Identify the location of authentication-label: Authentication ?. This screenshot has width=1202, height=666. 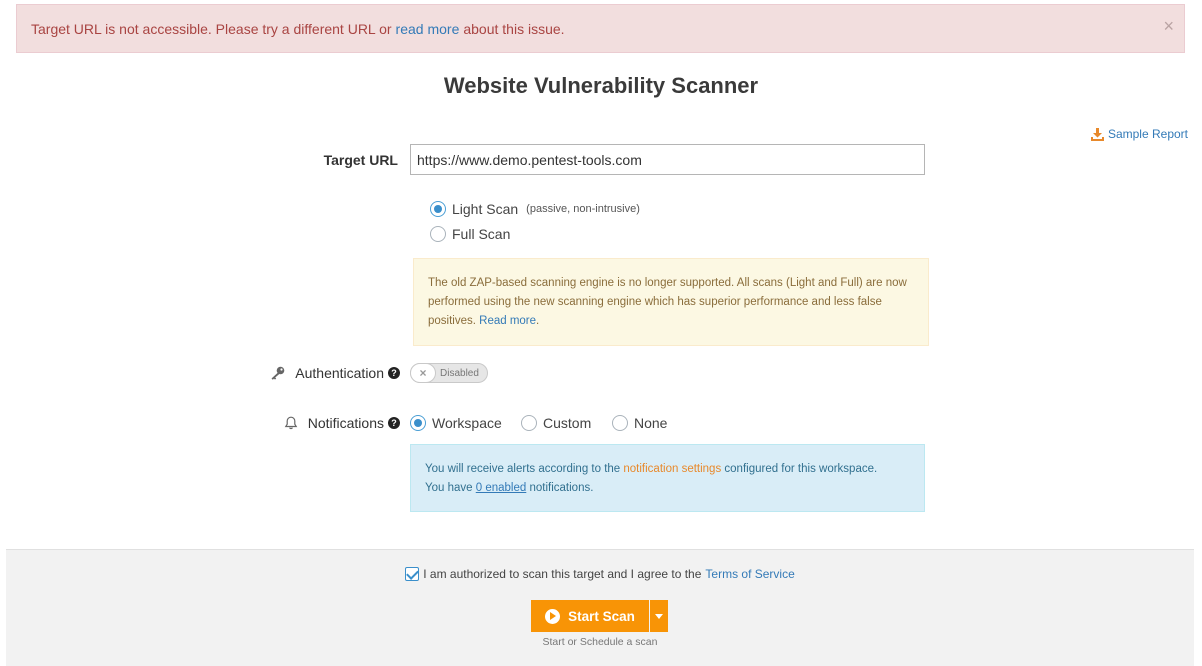
(320, 373).